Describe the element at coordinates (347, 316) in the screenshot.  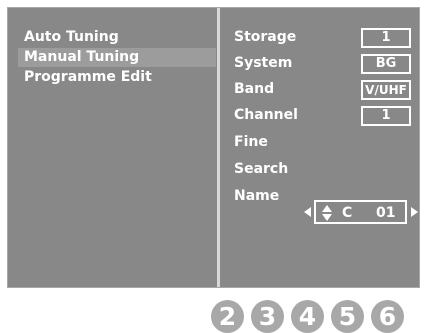
I see `step-badge-5: 5` at that location.